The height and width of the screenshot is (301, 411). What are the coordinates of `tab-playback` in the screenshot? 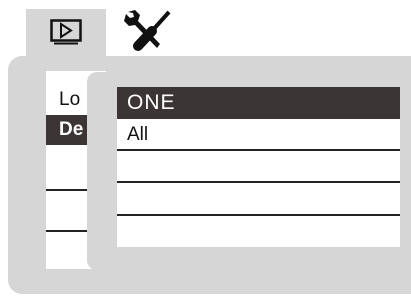 It's located at (66, 32).